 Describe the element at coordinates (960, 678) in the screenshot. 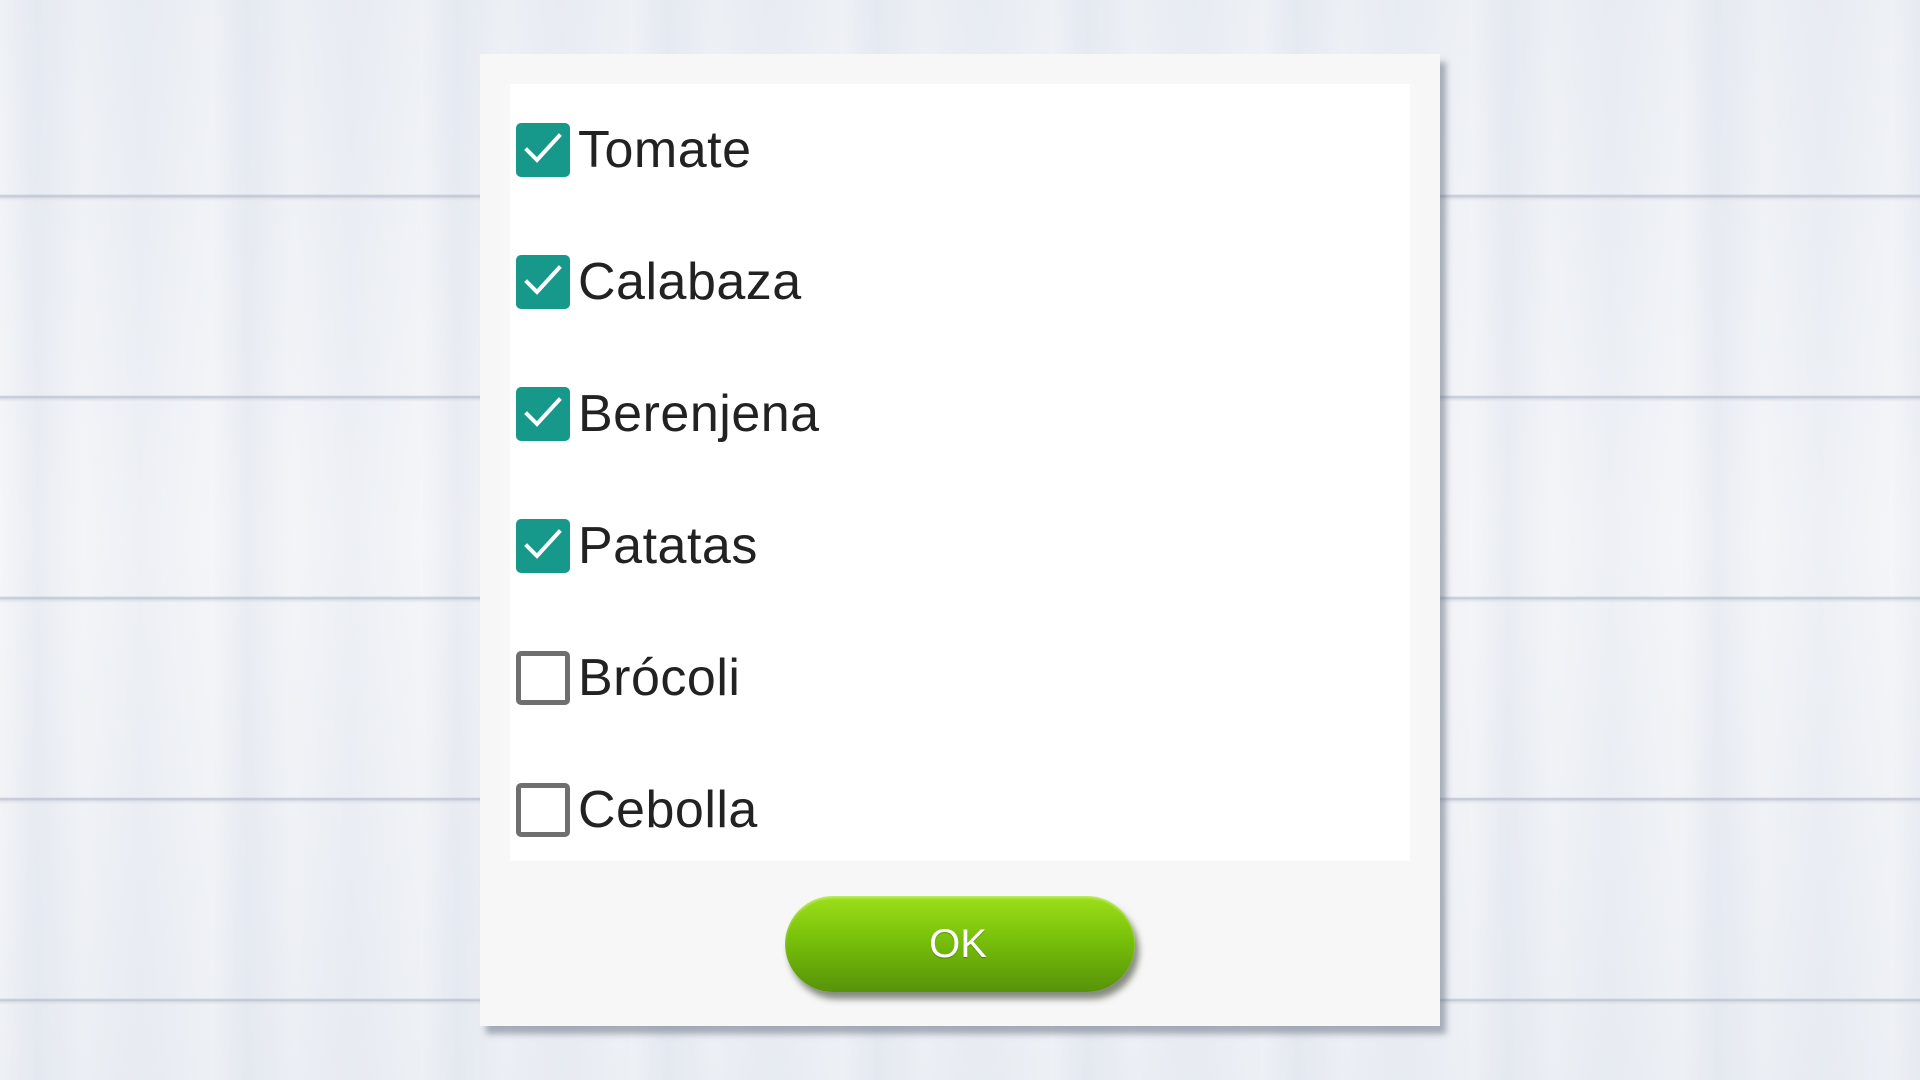

I see `option-brocoli: Brócoli` at that location.